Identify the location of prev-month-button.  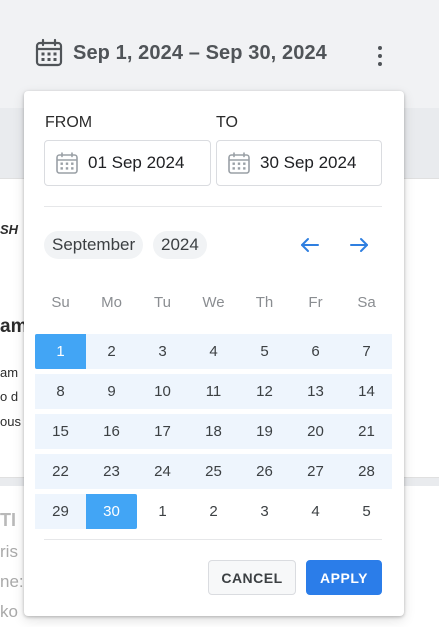
(310, 245).